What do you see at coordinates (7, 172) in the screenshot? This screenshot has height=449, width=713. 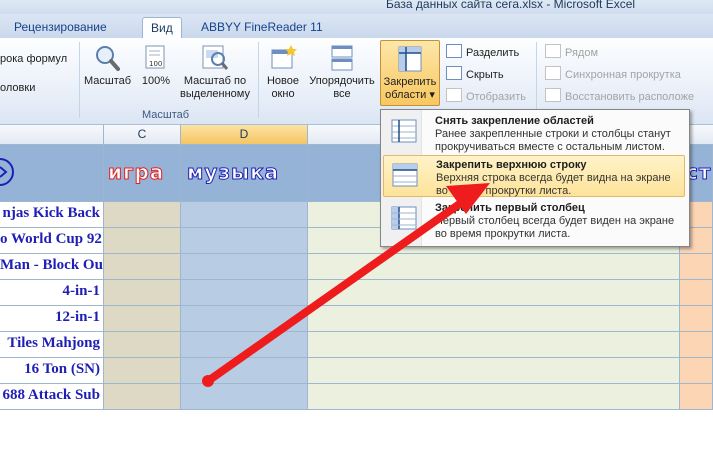 I see `logo-fragment-icon` at bounding box center [7, 172].